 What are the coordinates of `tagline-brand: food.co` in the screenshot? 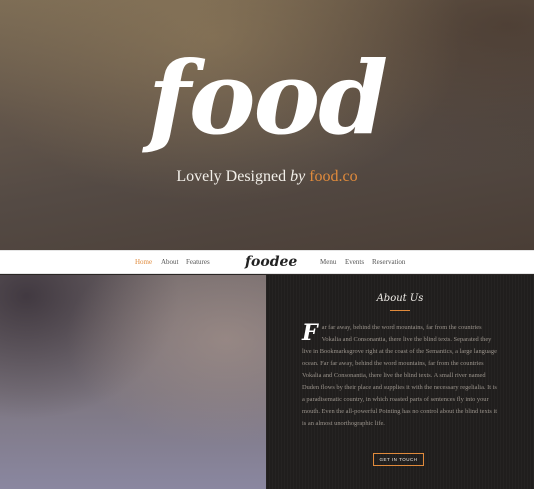 It's located at (333, 176).